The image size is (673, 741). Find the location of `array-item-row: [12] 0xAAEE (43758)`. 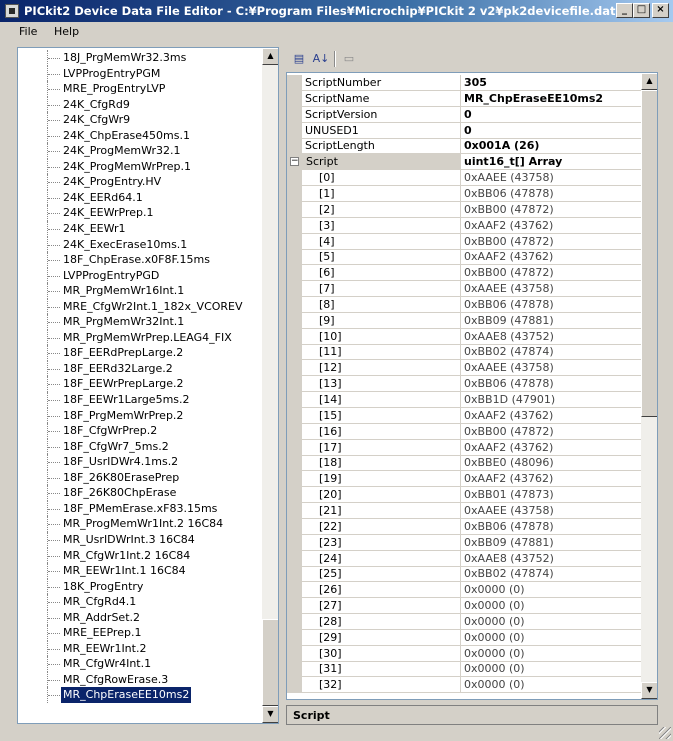

array-item-row: [12] 0xAAEE (43758) is located at coordinates (464, 368).